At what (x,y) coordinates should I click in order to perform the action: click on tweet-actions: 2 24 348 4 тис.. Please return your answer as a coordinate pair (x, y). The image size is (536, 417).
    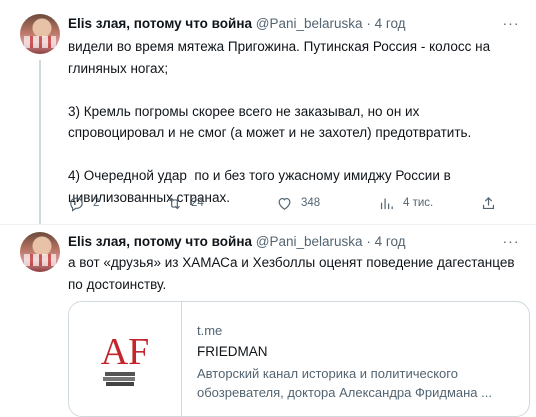
    Looking at the image, I should click on (284, 203).